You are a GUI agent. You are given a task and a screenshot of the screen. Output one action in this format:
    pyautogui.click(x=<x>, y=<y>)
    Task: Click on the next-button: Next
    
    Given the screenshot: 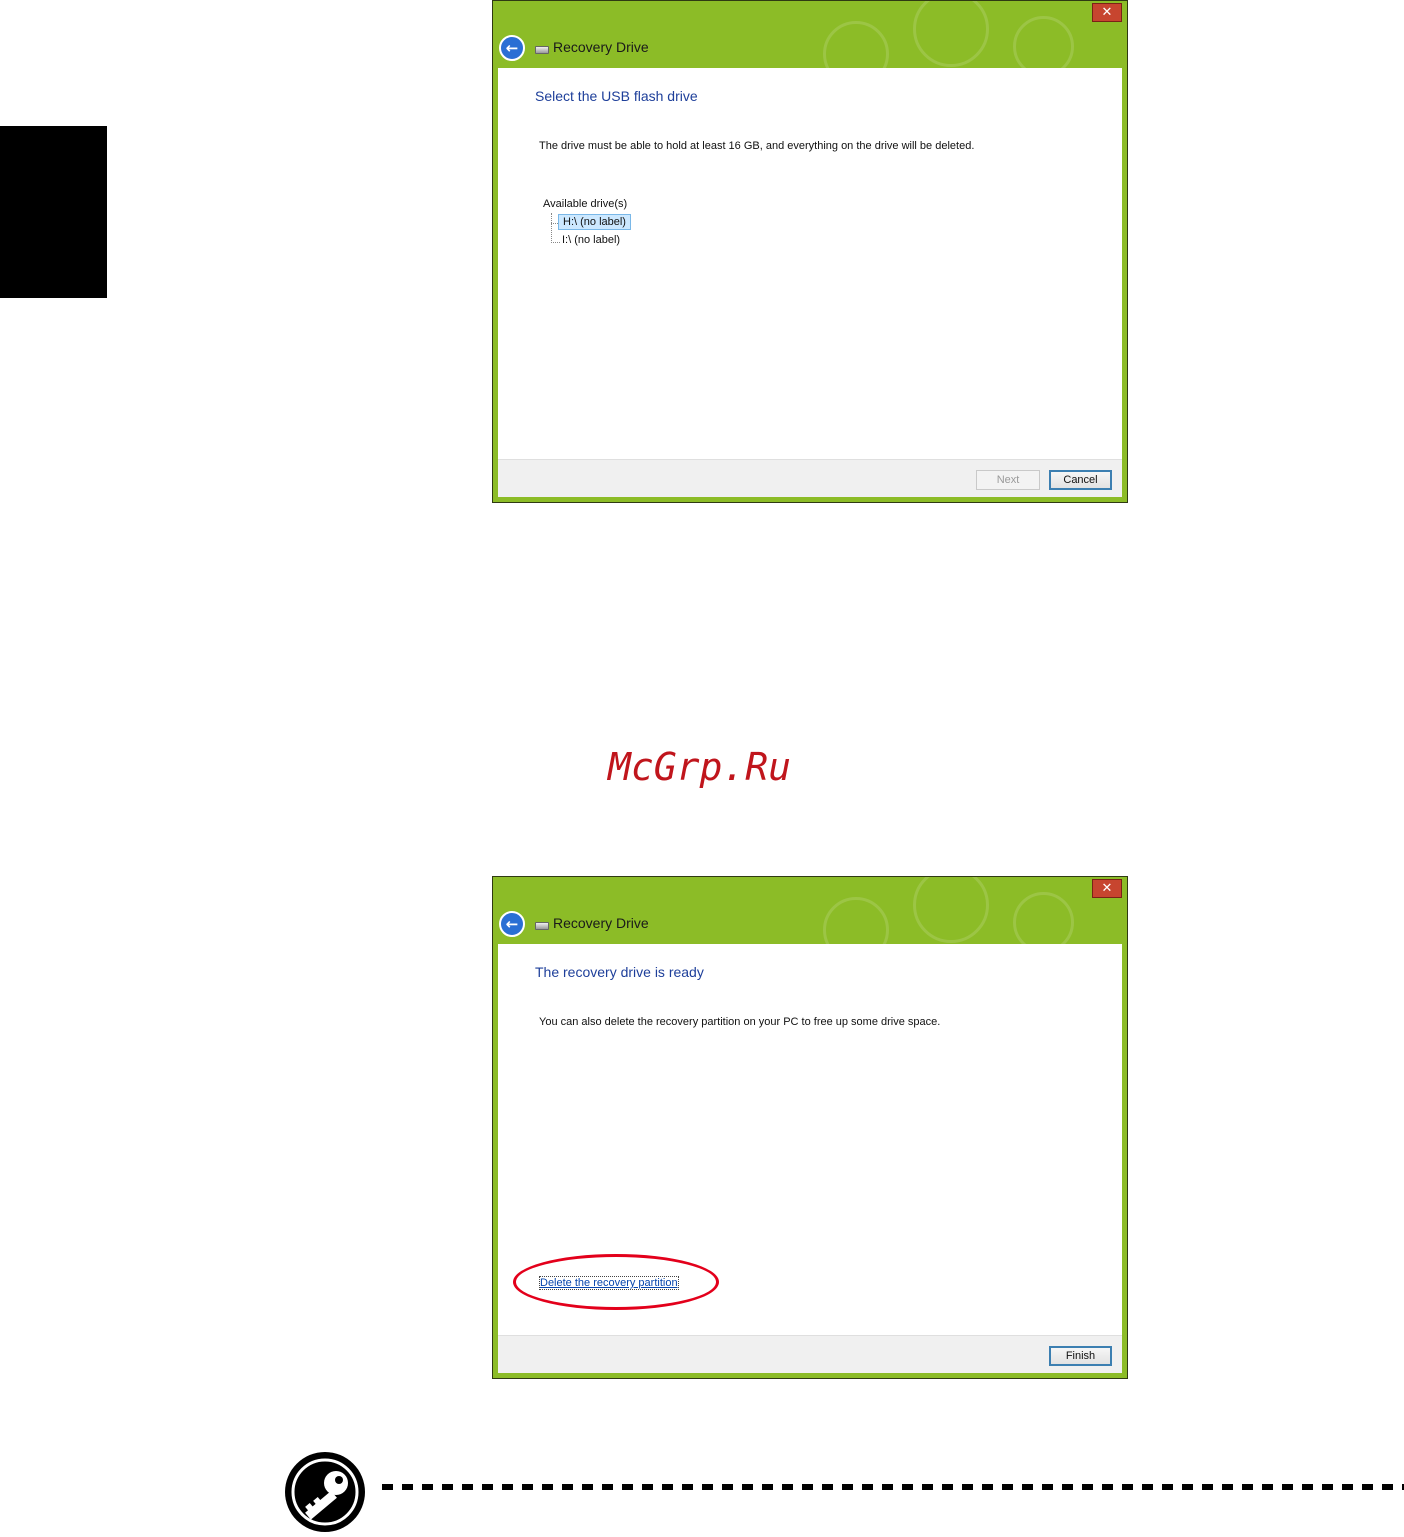 What is the action you would take?
    pyautogui.click(x=1008, y=480)
    